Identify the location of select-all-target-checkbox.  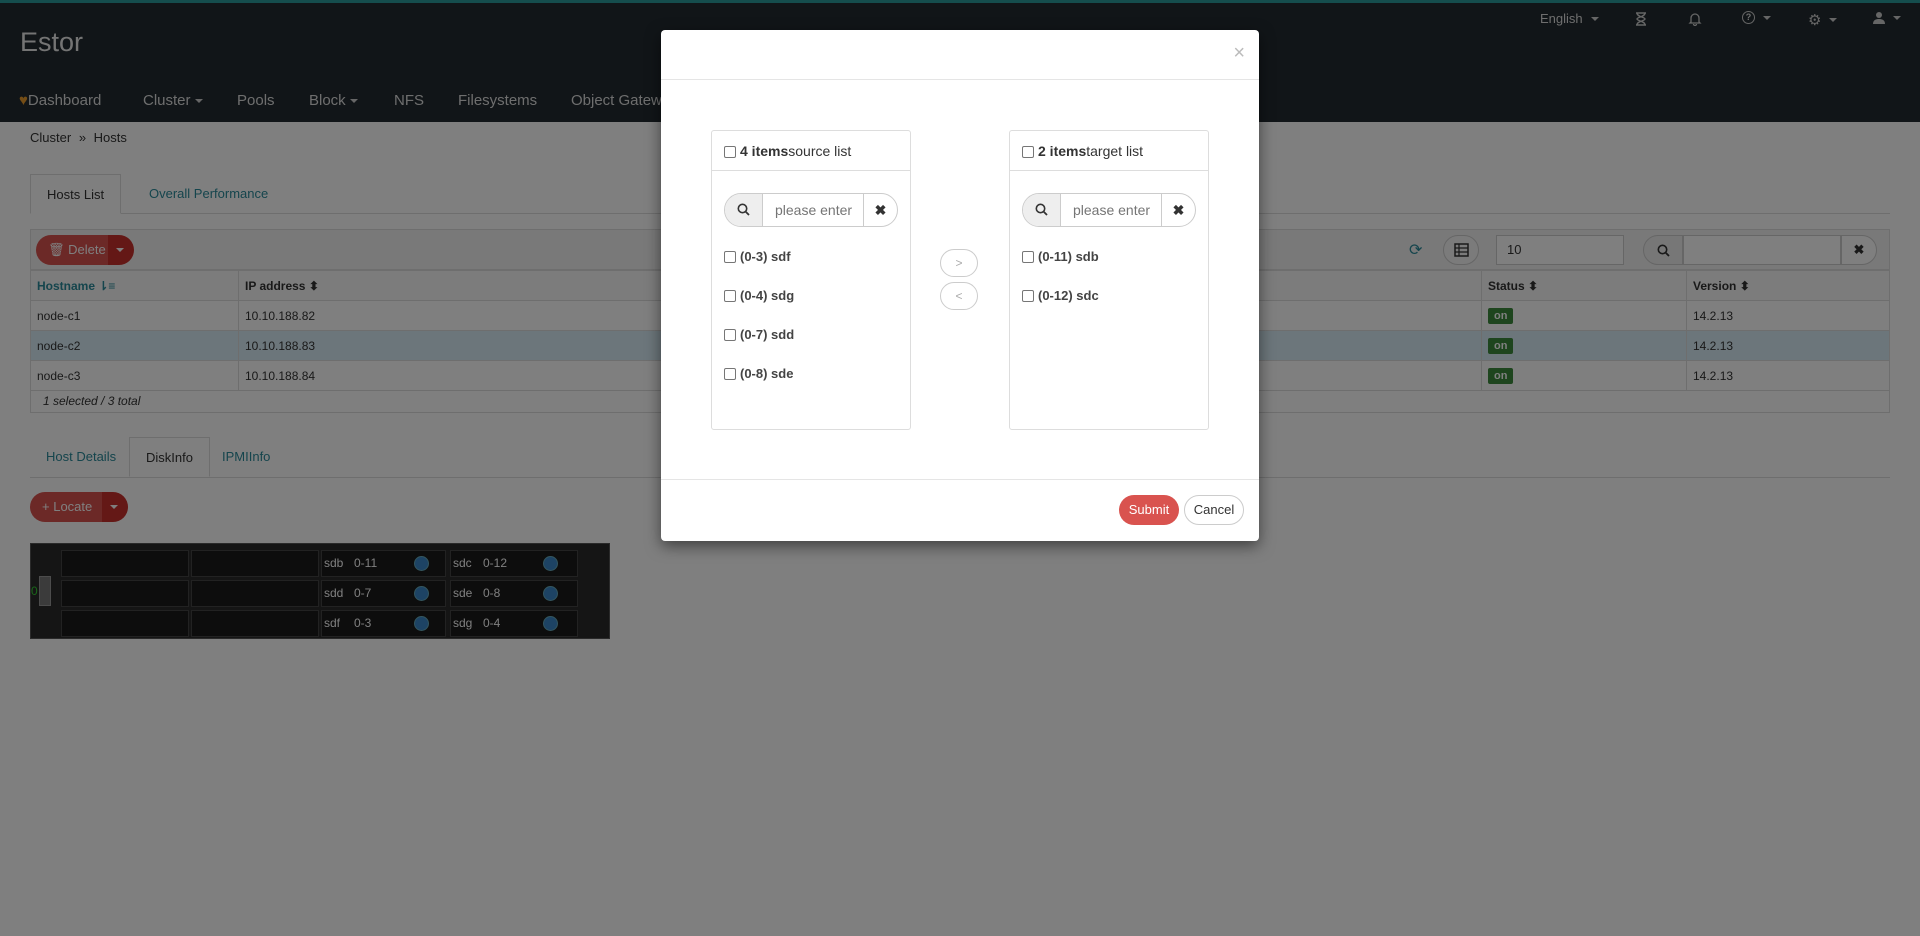
(1028, 152).